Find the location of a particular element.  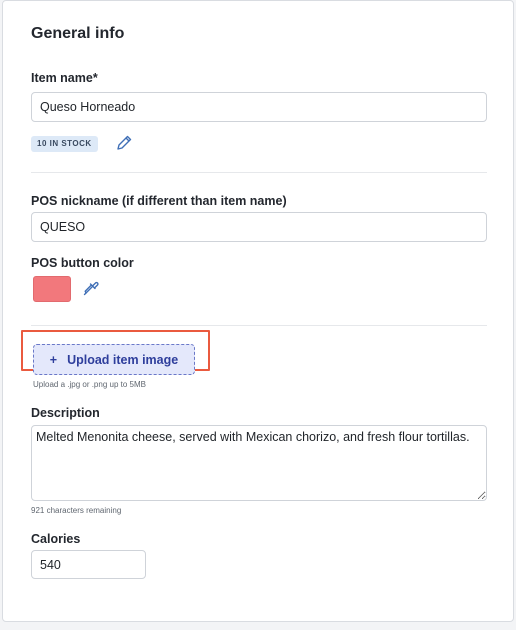

calories-label: Calories is located at coordinates (56, 539).